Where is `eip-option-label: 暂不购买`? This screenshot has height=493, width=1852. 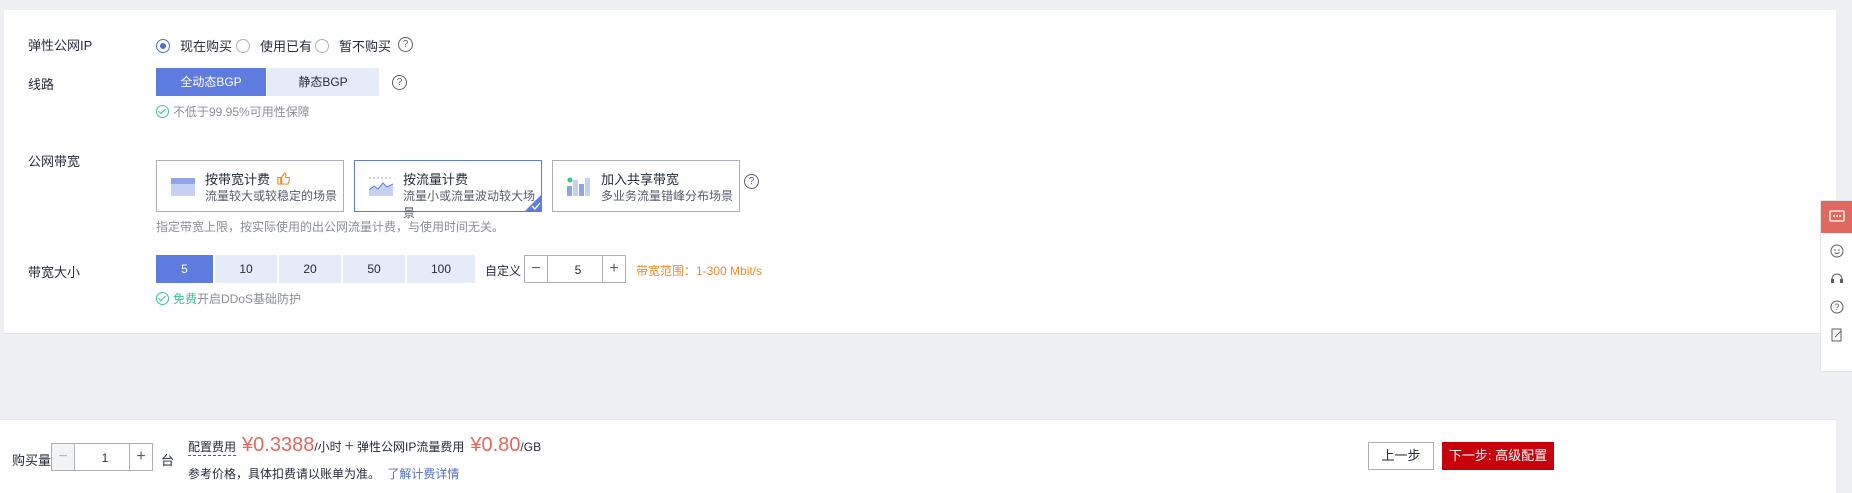
eip-option-label: 暂不购买 is located at coordinates (365, 46).